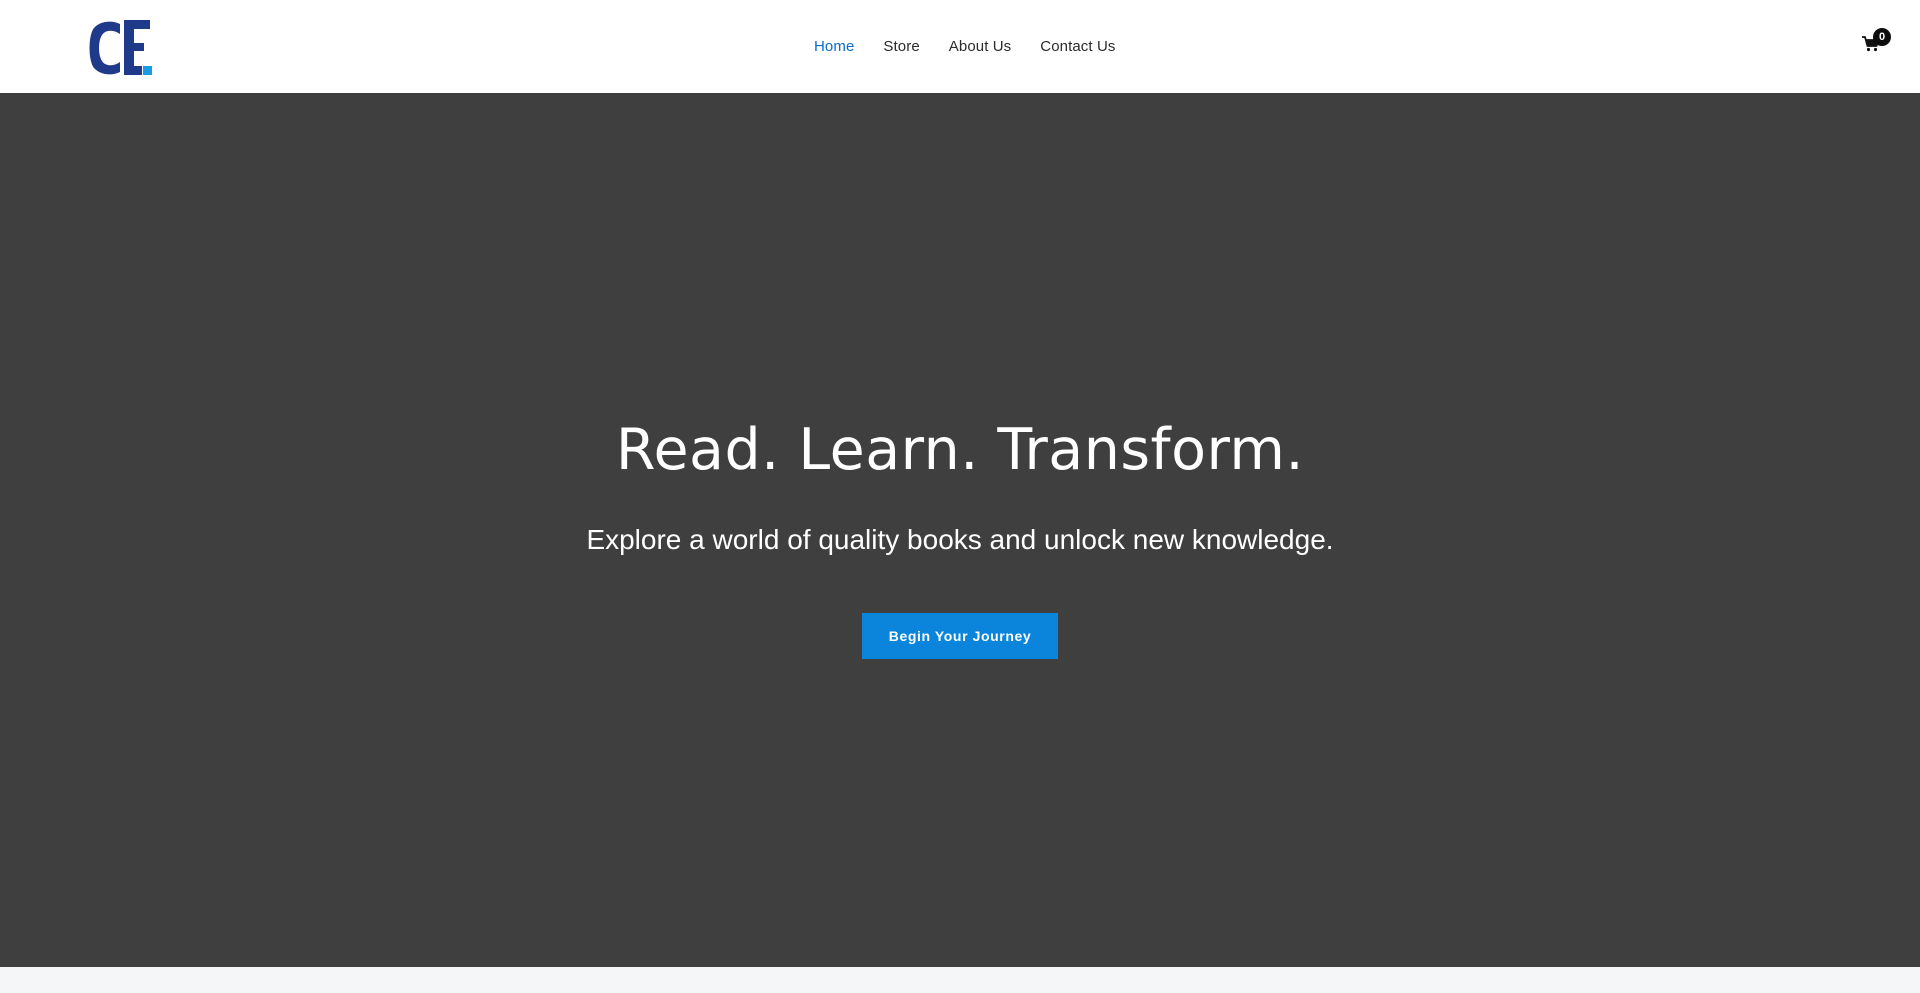 The image size is (1920, 993). What do you see at coordinates (960, 980) in the screenshot?
I see `page-bottom-strip` at bounding box center [960, 980].